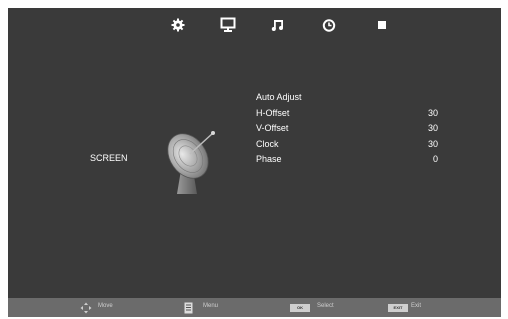 Image resolution: width=508 pixels, height=319 pixels. What do you see at coordinates (351, 114) in the screenshot?
I see `menu-item-h-offset: H-Offset 30` at bounding box center [351, 114].